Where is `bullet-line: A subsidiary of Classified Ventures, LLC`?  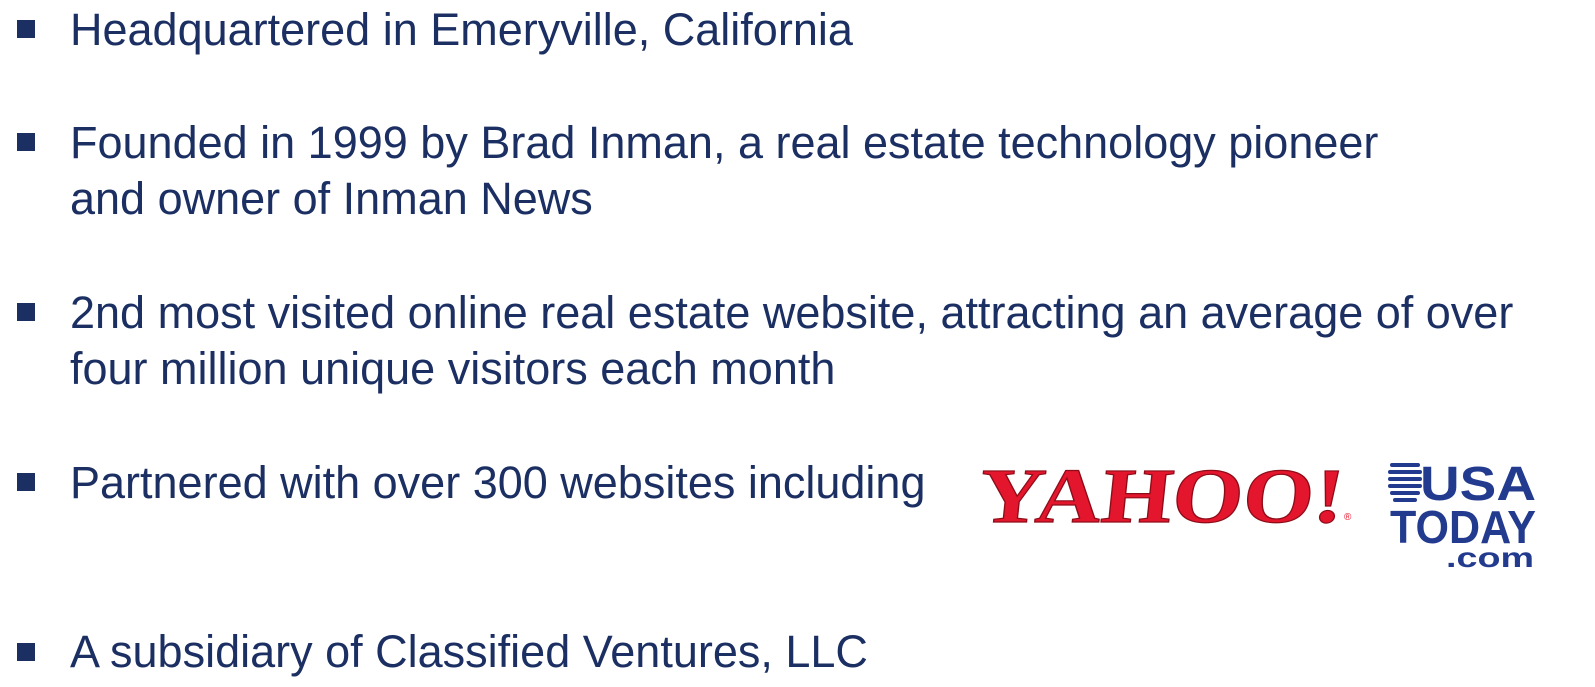
bullet-line: A subsidiary of Classified Ventures, LLC is located at coordinates (469, 651).